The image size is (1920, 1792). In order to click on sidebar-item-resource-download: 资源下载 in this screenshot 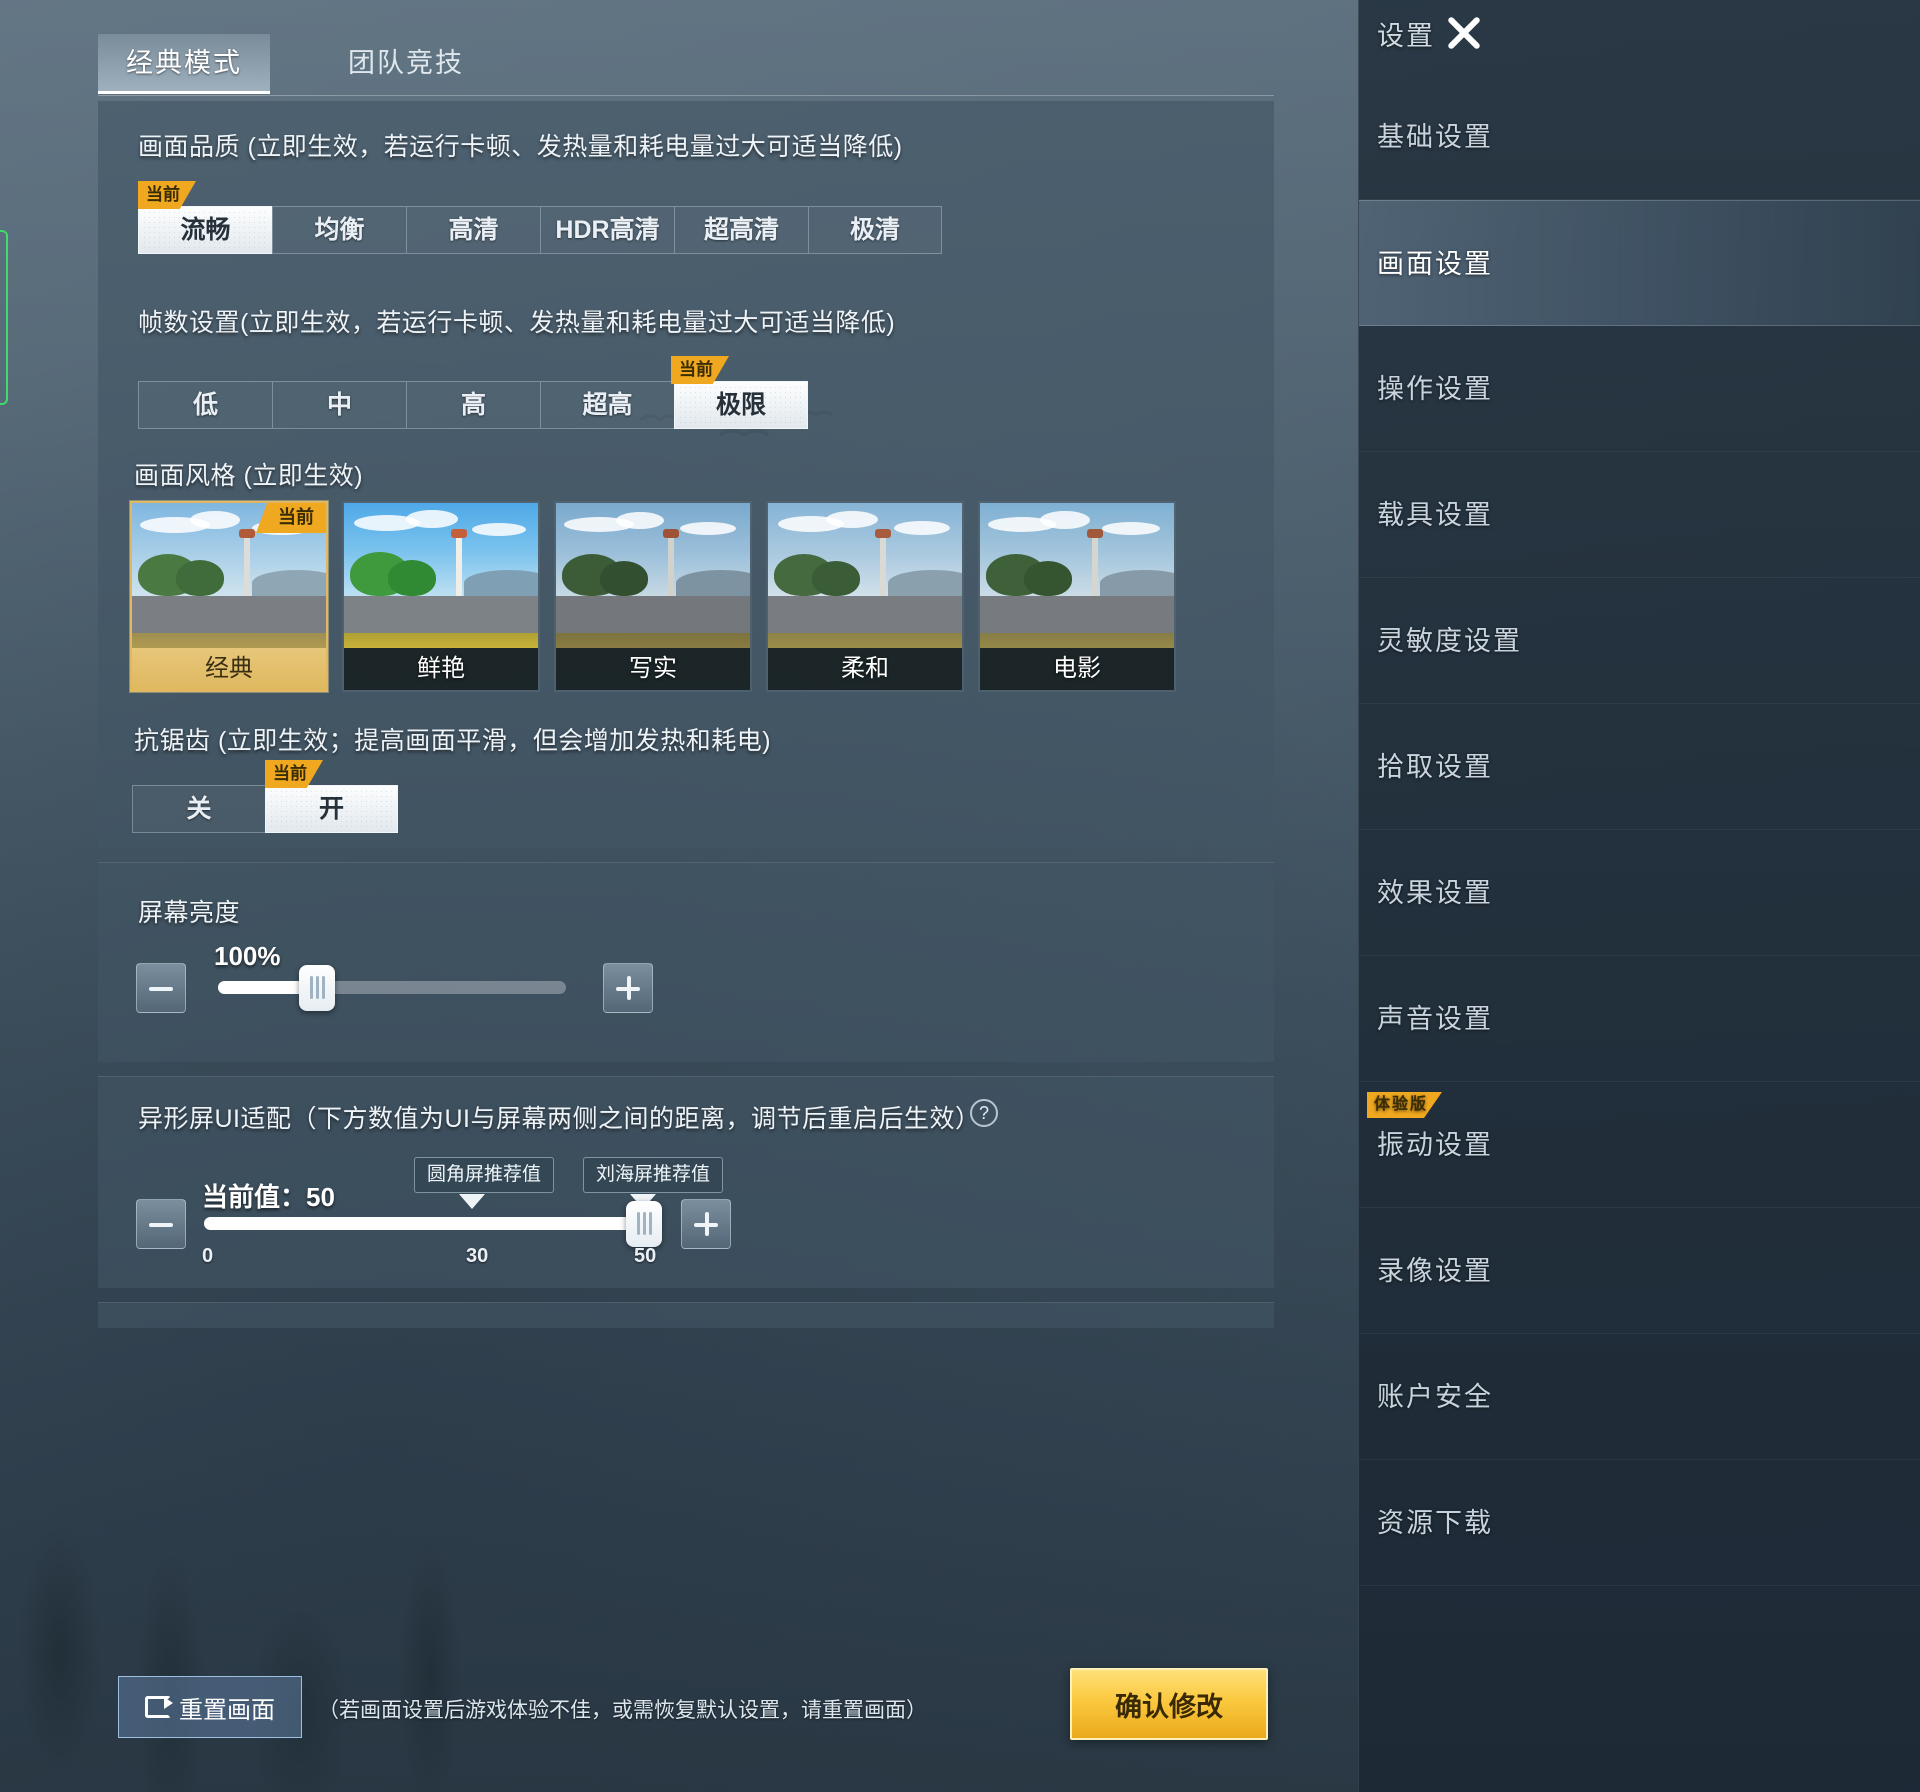, I will do `click(1639, 1523)`.